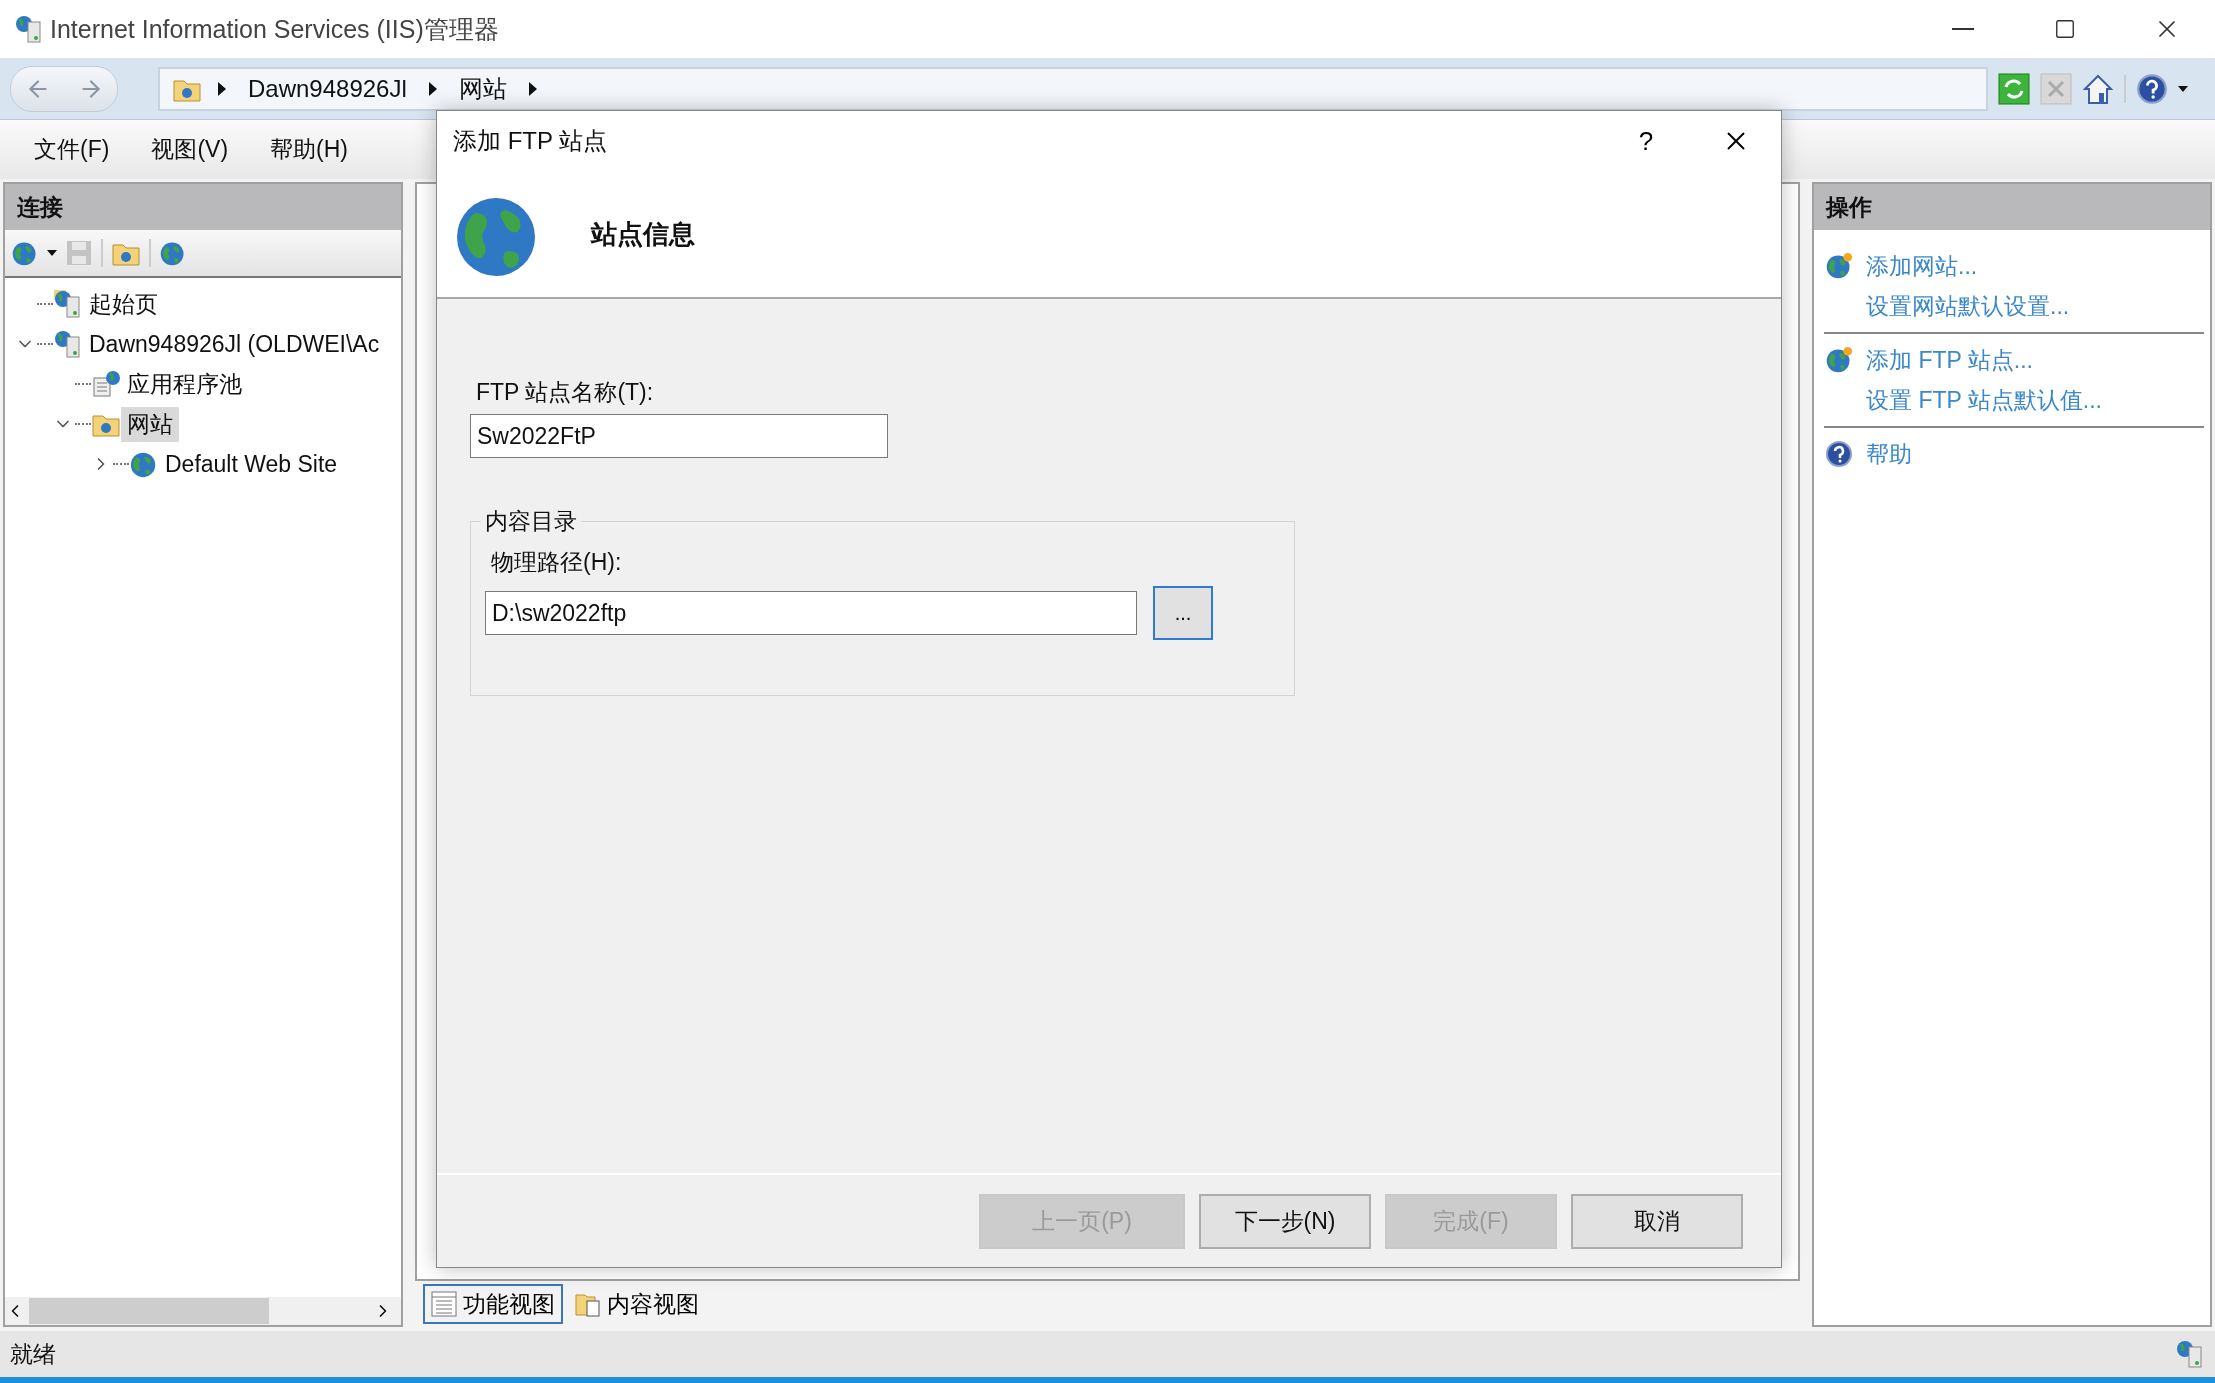 This screenshot has width=2215, height=1383. What do you see at coordinates (1889, 454) in the screenshot?
I see `action-link: 帮助` at bounding box center [1889, 454].